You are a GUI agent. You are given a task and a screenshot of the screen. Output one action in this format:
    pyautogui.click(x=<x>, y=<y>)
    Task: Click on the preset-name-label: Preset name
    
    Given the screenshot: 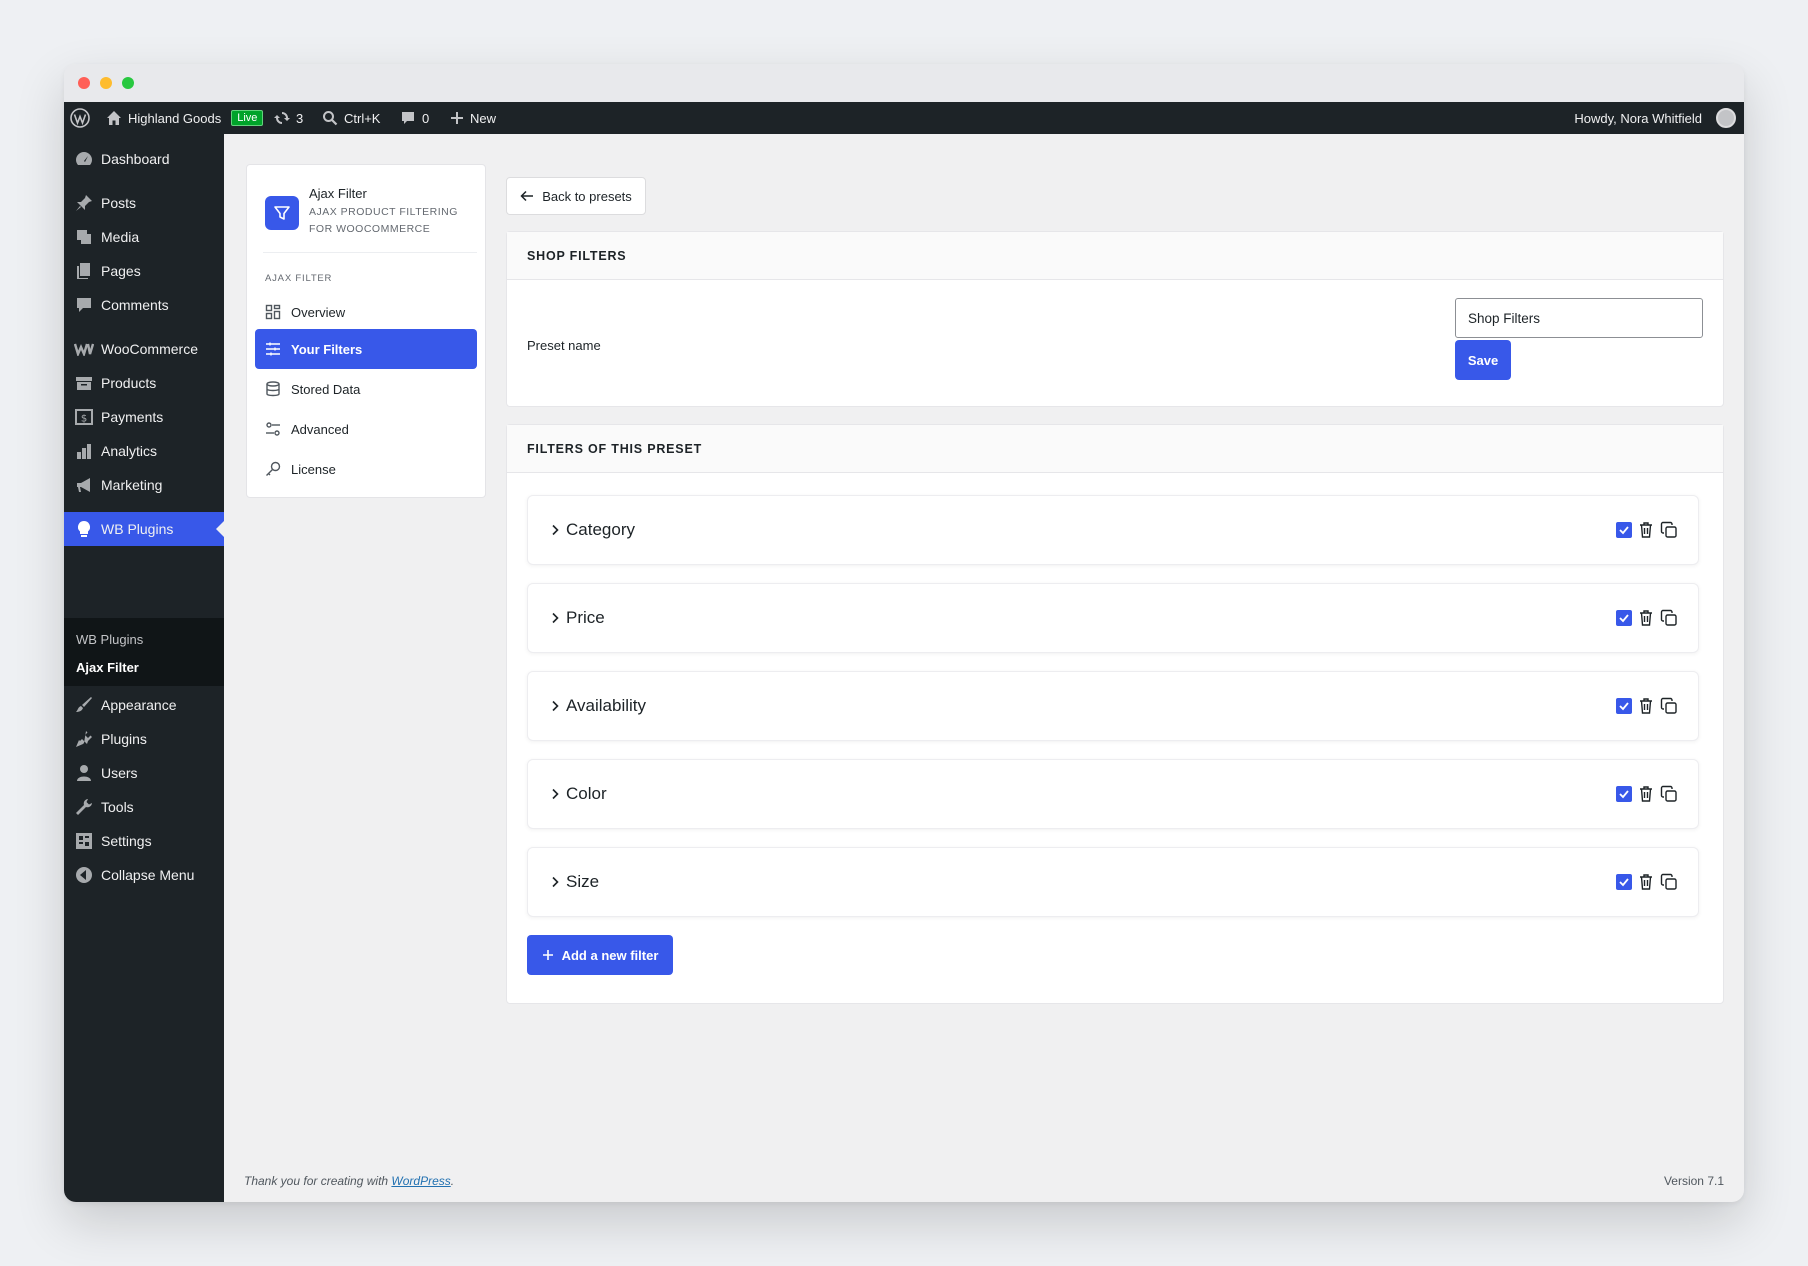 What is the action you would take?
    pyautogui.click(x=564, y=345)
    